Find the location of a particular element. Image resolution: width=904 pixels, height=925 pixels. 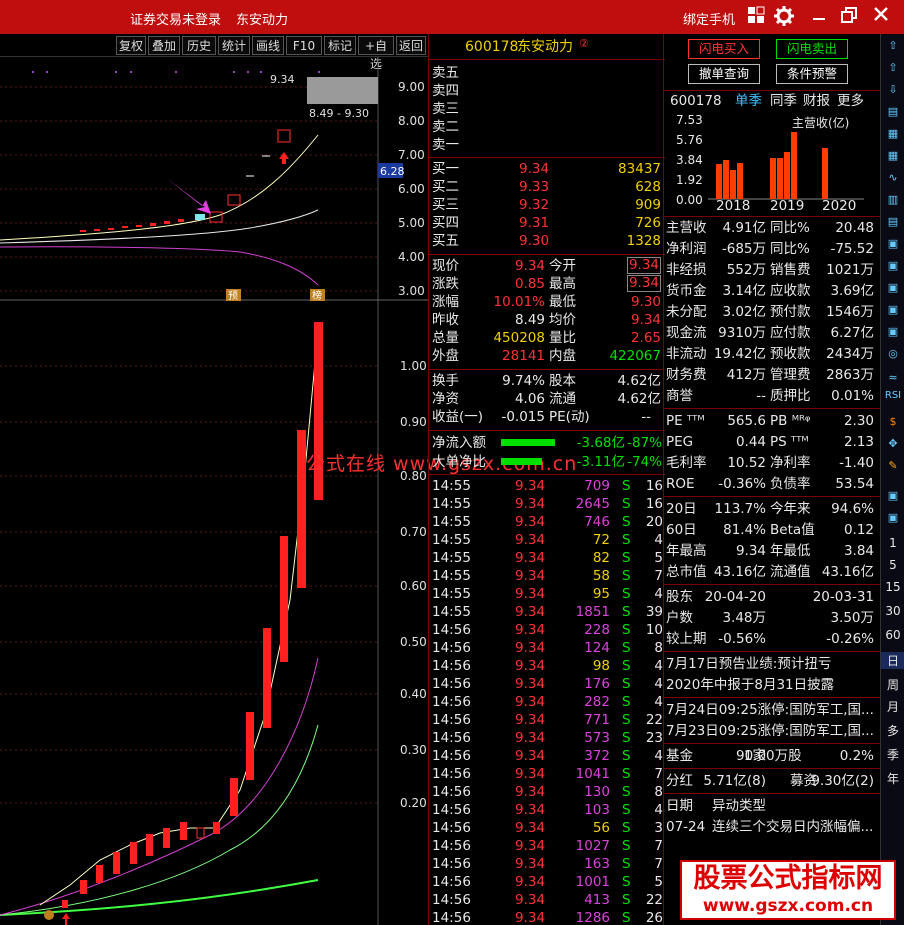

period-month: 月 is located at coordinates (892, 706).